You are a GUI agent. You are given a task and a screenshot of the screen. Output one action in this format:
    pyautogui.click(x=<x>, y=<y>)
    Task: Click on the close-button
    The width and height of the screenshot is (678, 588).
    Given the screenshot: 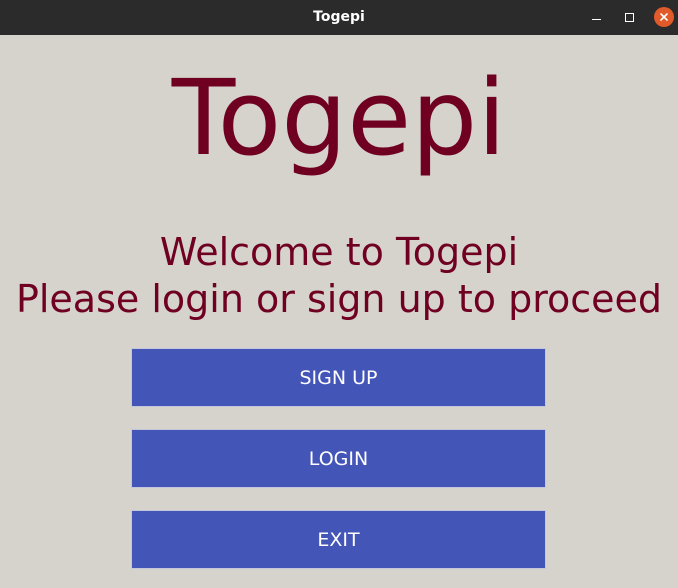 What is the action you would take?
    pyautogui.click(x=664, y=17)
    